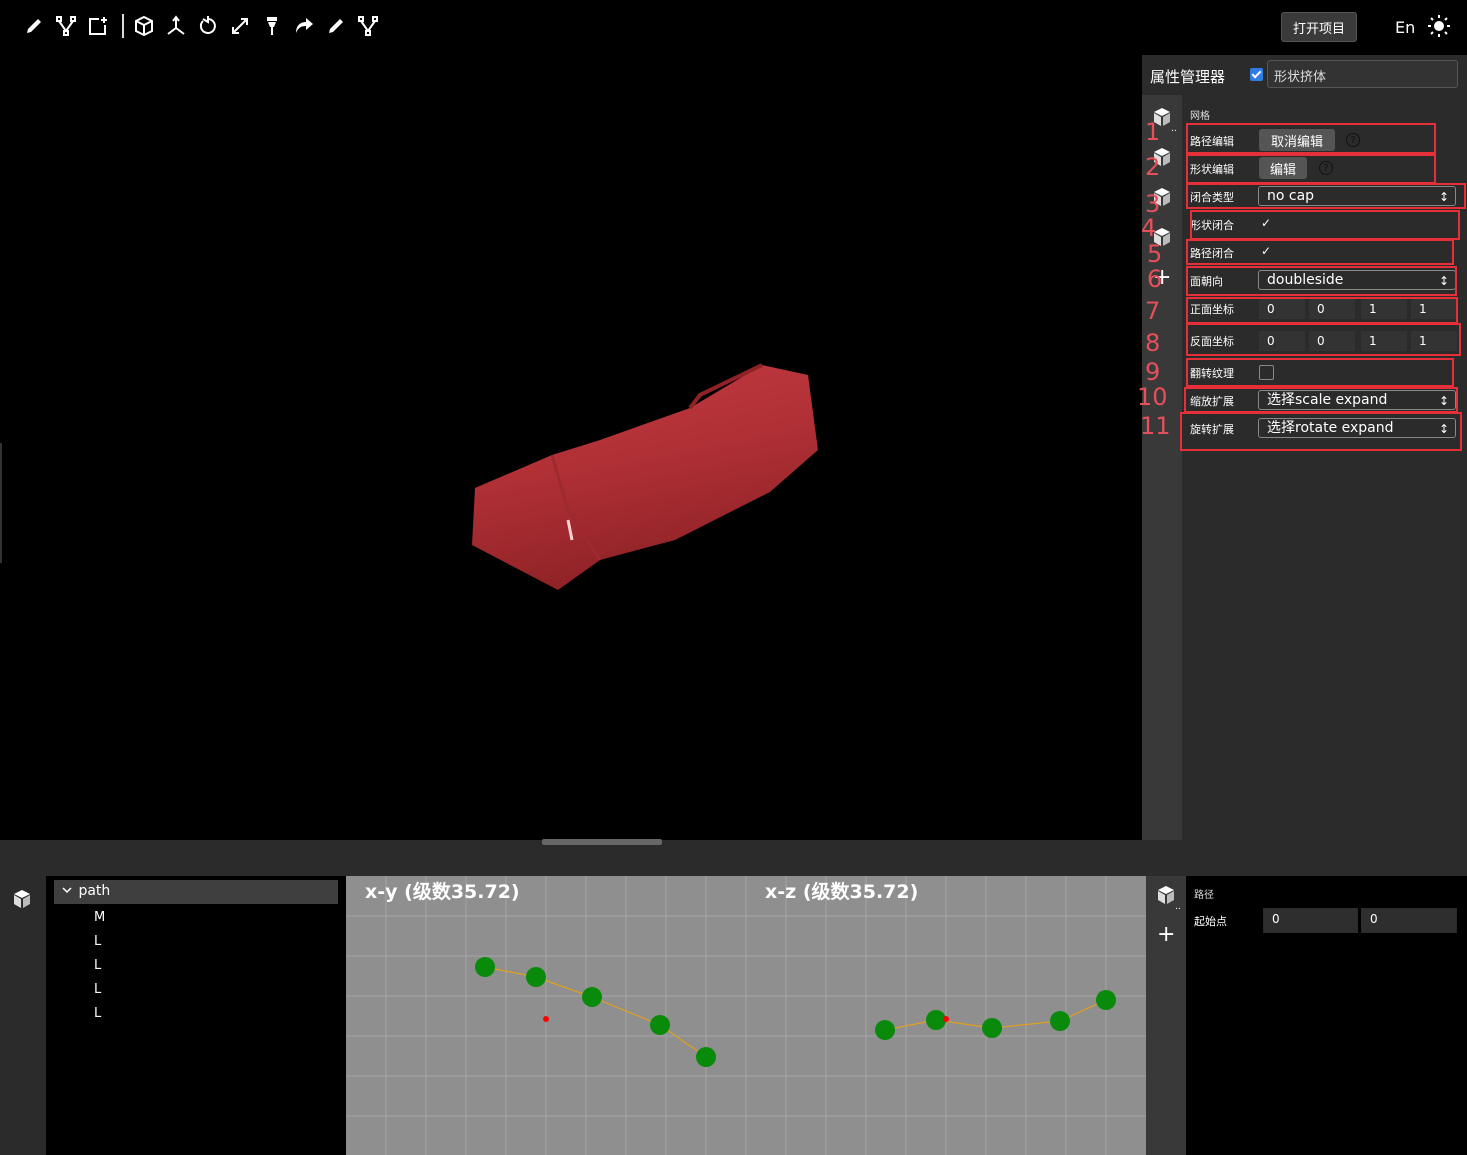 The width and height of the screenshot is (1467, 1155). What do you see at coordinates (1357, 280) in the screenshot?
I see `side-orientation-select: doubleside ↕` at bounding box center [1357, 280].